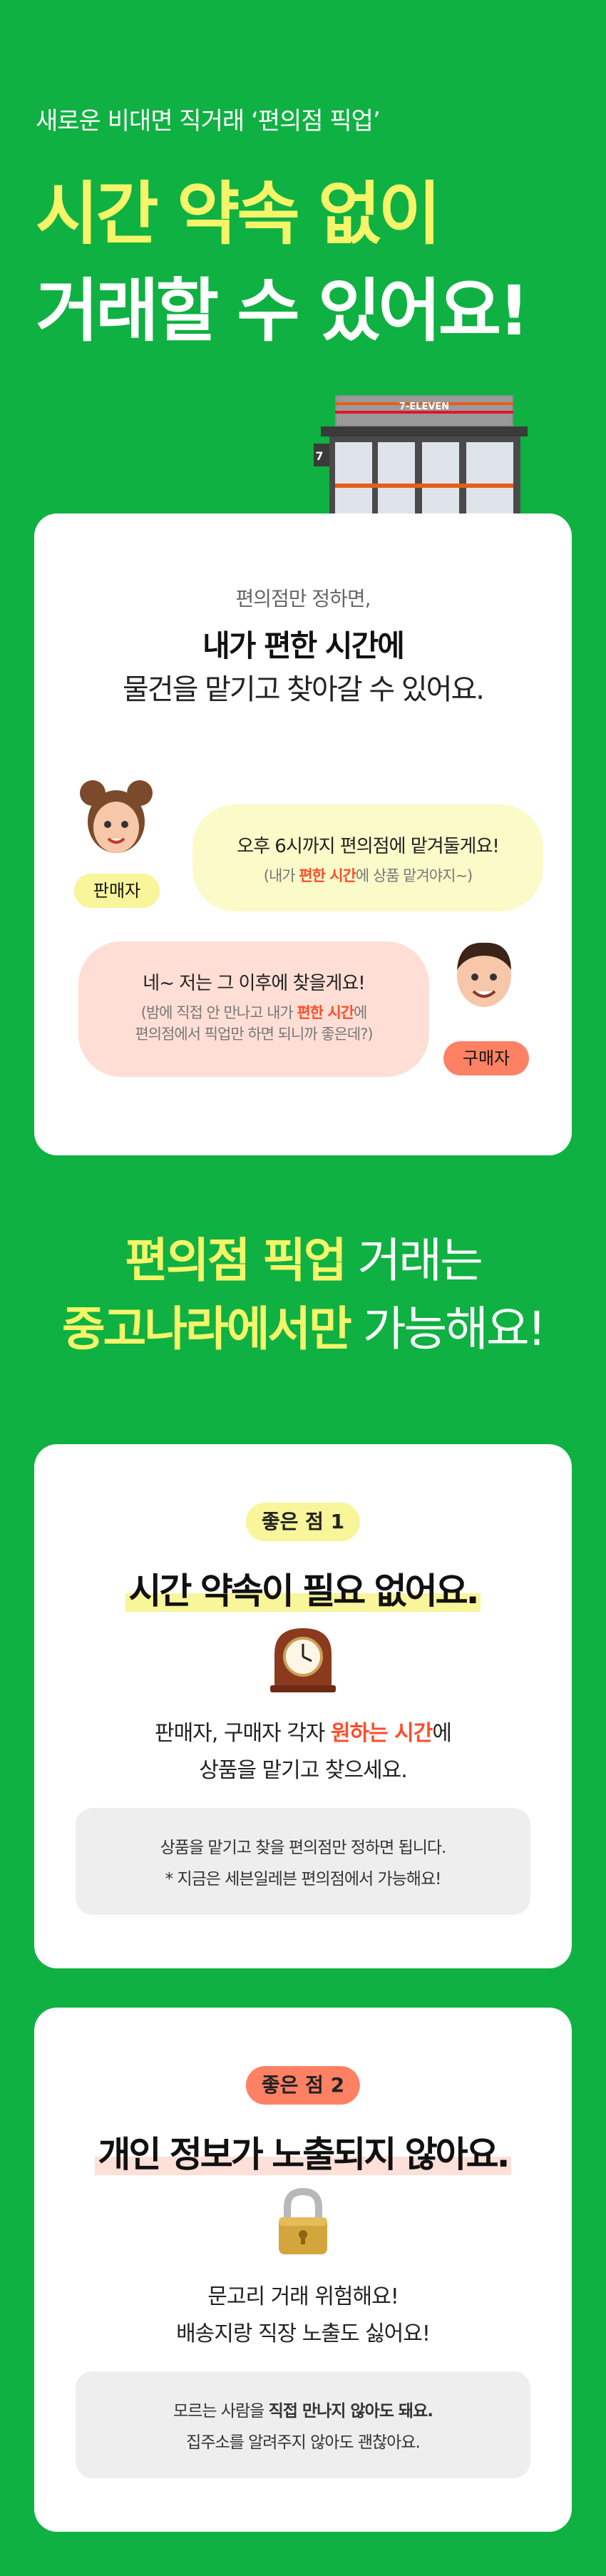  Describe the element at coordinates (303, 2297) in the screenshot. I see `benefit-2-desc-line1: 문고리 거래 위험해요!` at that location.